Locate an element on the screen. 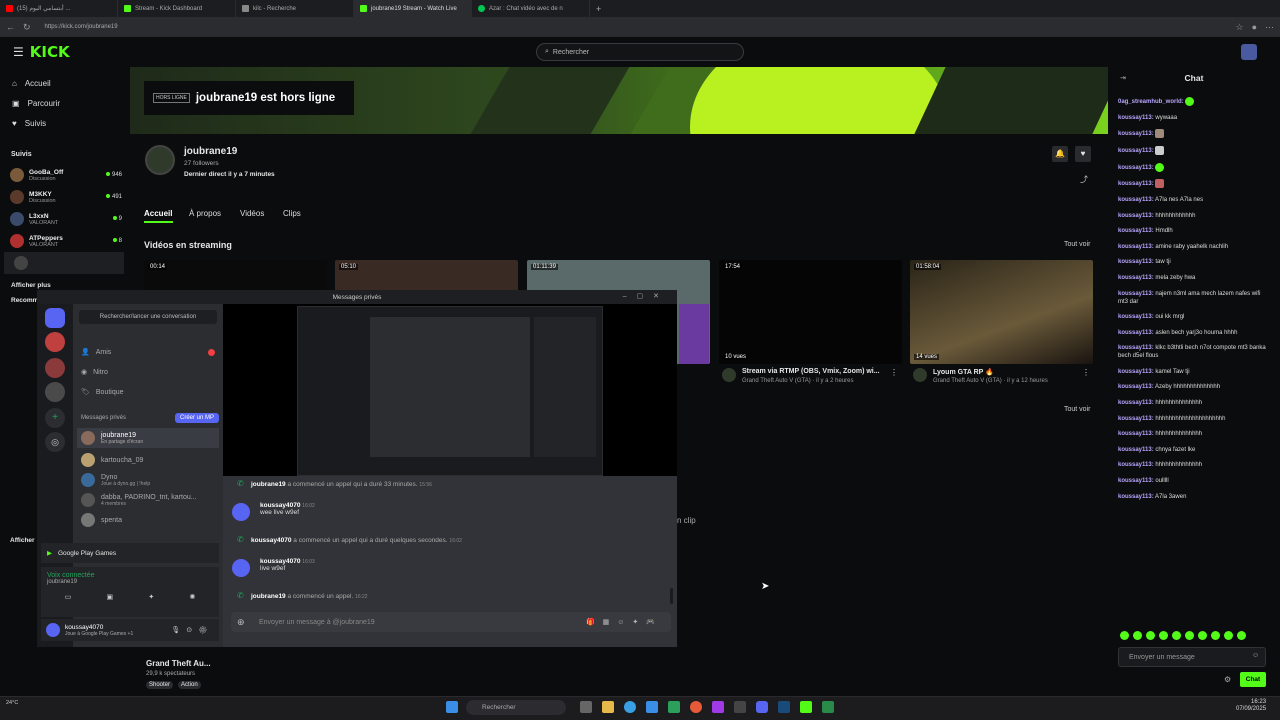 The width and height of the screenshot is (1280, 720). nav-accueil: ⌂ Accueil is located at coordinates (65, 83).